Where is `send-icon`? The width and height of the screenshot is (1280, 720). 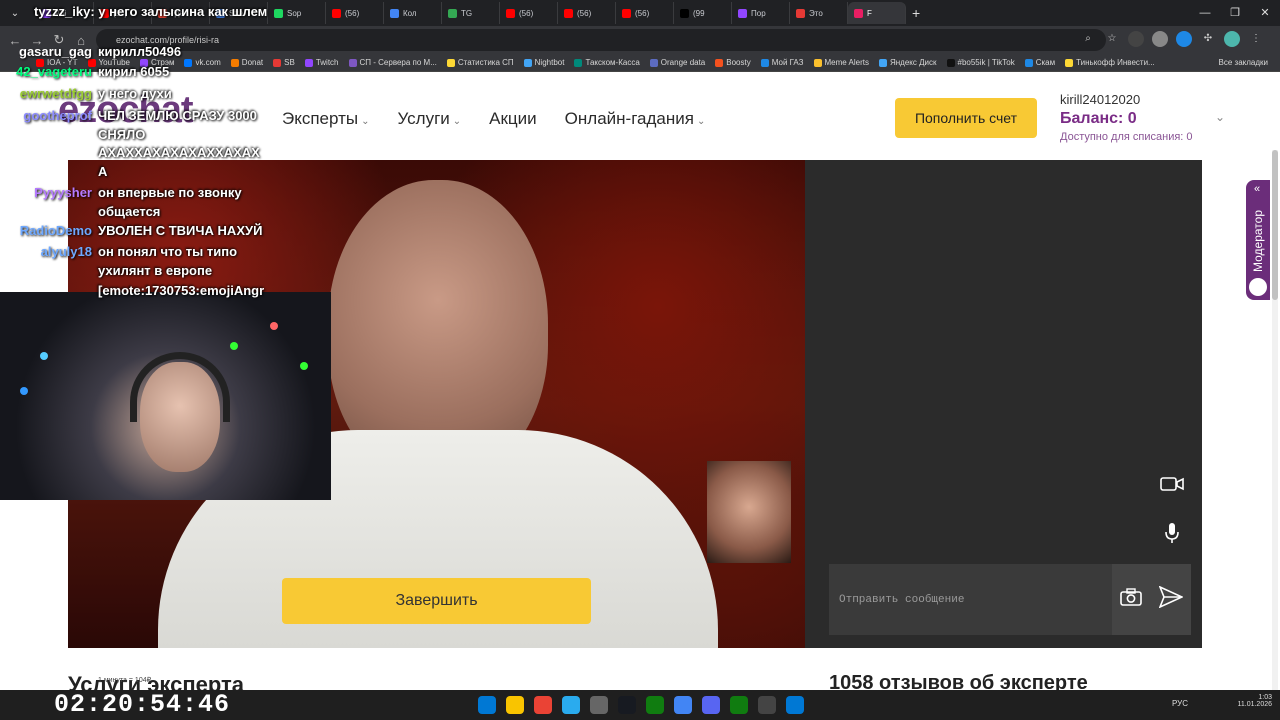 send-icon is located at coordinates (1171, 599).